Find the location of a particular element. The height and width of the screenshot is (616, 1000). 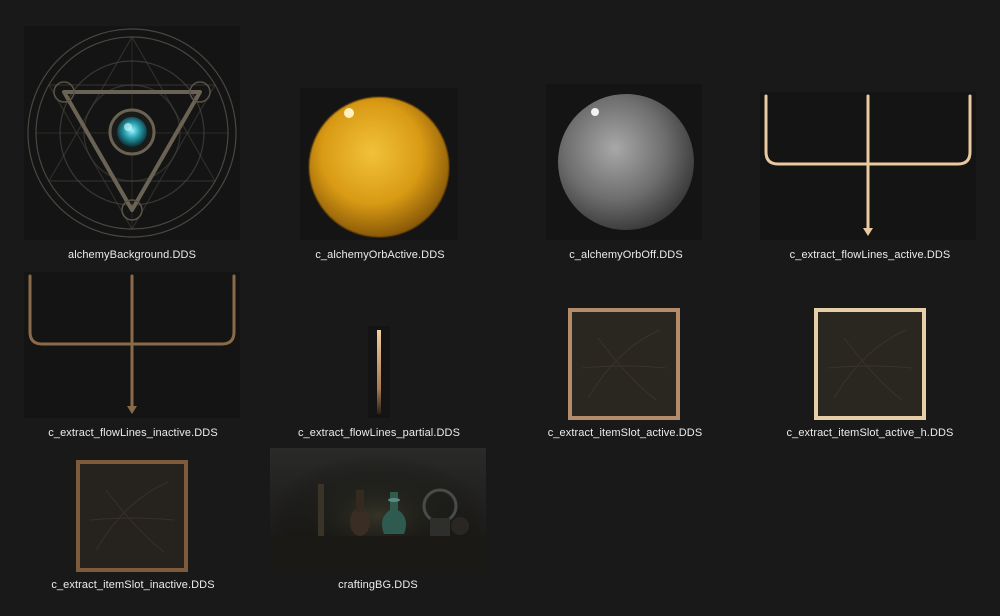

item-slot-inactive-thumbnail is located at coordinates (132, 516).